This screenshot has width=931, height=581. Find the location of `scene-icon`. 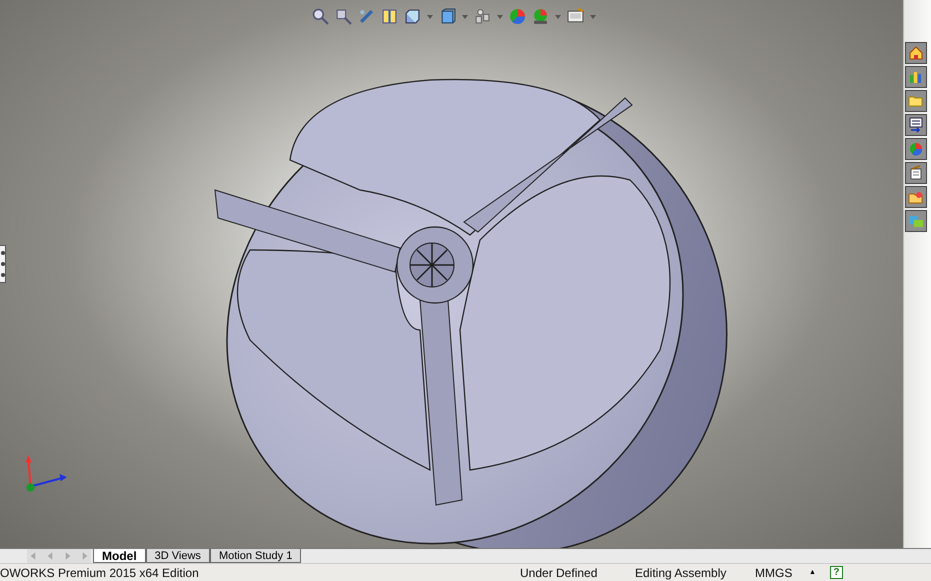

scene-icon is located at coordinates (540, 16).